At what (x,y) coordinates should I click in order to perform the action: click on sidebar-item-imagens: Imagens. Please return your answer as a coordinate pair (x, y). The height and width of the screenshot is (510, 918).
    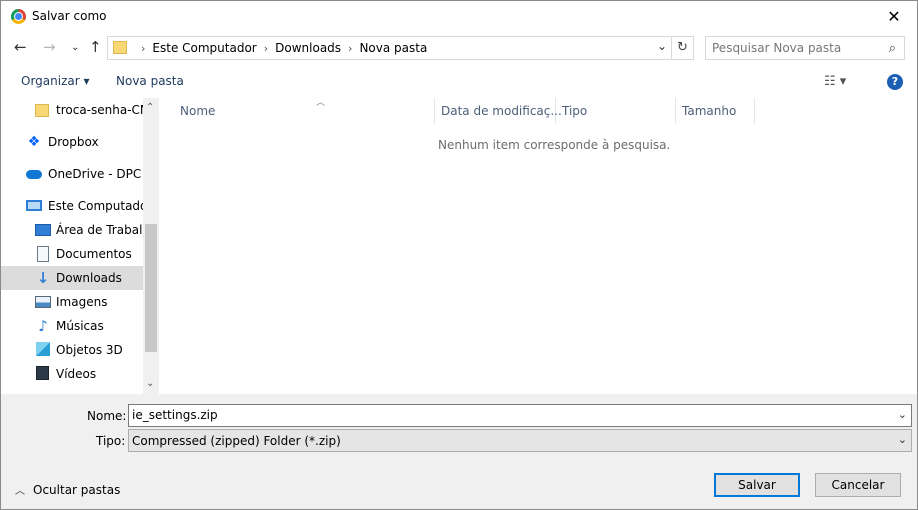
    Looking at the image, I should click on (72, 302).